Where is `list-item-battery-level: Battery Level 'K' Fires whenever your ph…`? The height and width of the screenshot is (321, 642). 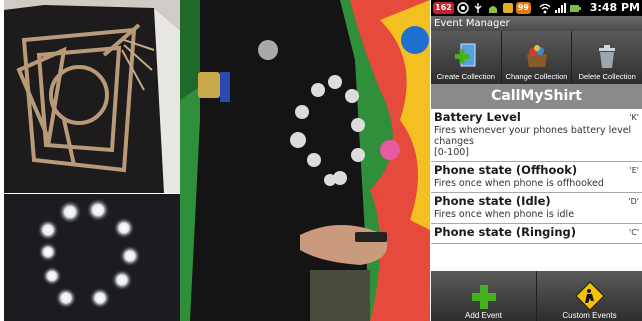
list-item-battery-level: Battery Level 'K' Fires whenever your ph… is located at coordinates (536, 135).